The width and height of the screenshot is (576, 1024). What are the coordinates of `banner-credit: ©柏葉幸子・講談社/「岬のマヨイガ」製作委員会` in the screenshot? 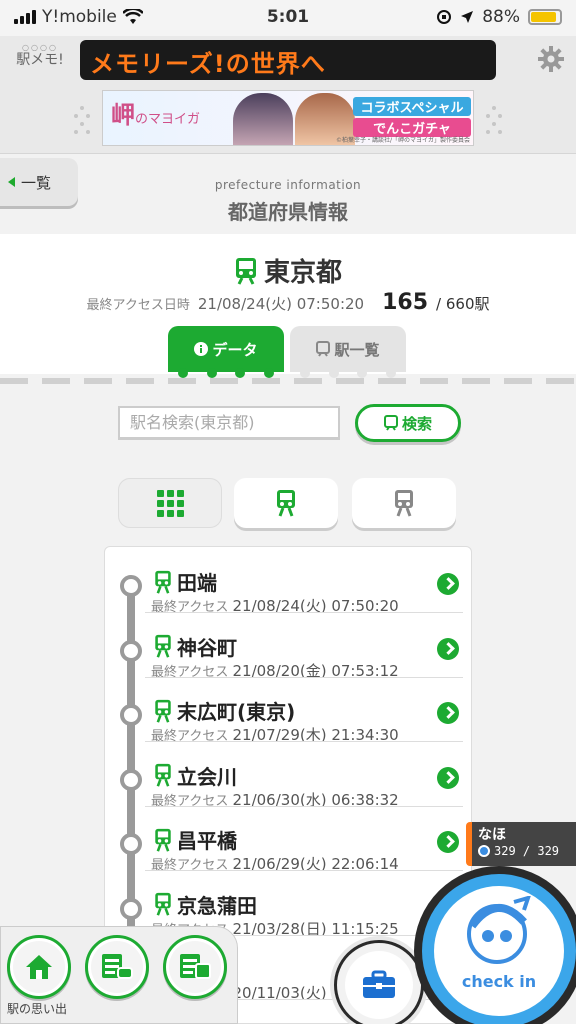 It's located at (402, 140).